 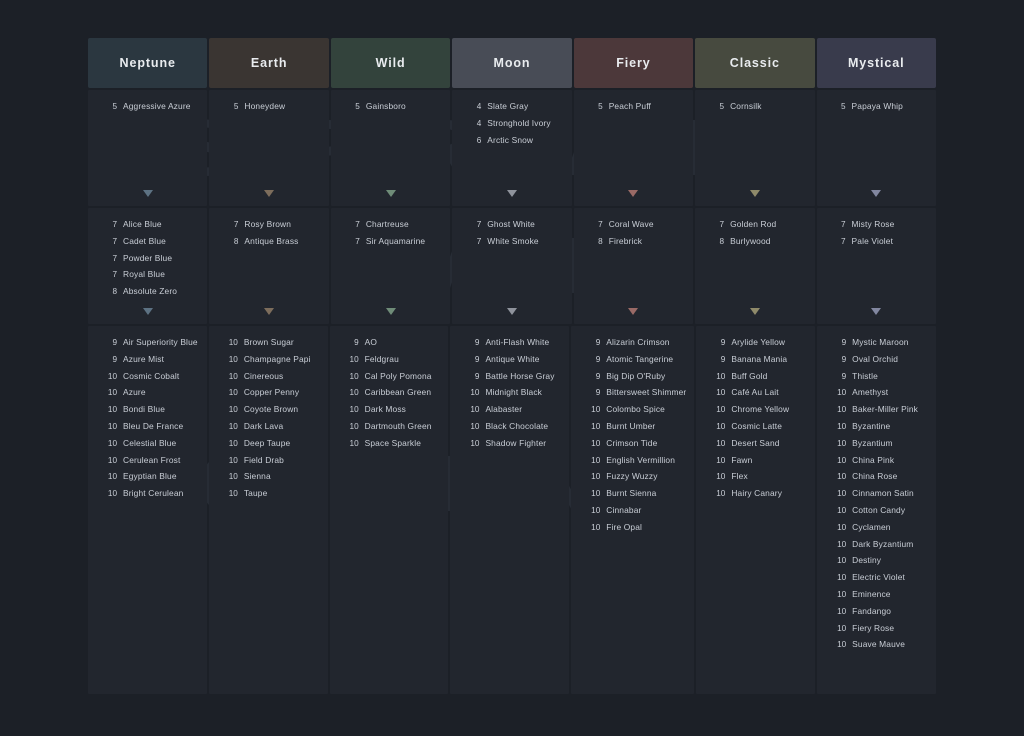 I want to click on color-entry: 7 Royal Blue, so click(x=147, y=274).